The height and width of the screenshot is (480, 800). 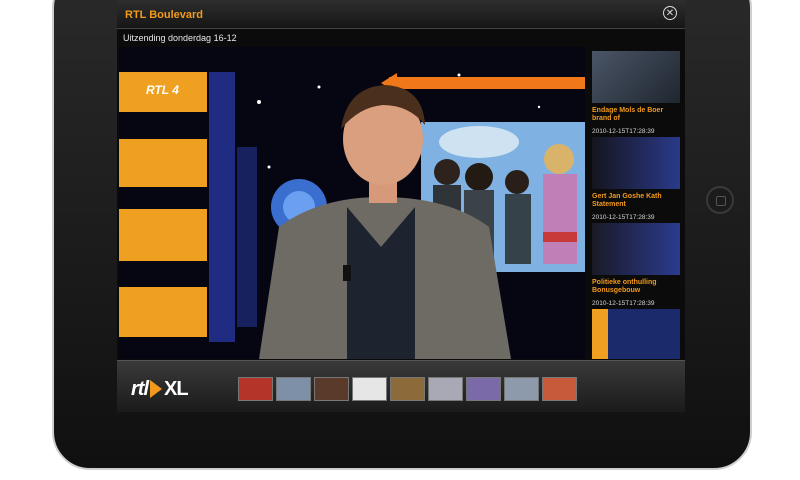 What do you see at coordinates (401, 38) in the screenshot?
I see `broadcast-bar: Uitzending donderdag 16-12` at bounding box center [401, 38].